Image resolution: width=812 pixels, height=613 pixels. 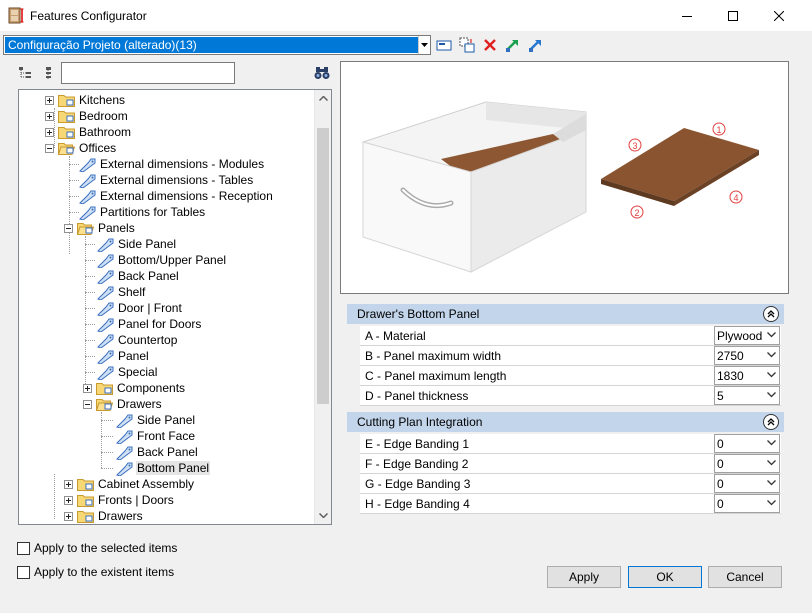 I want to click on ok-button: OK, so click(x=665, y=577).